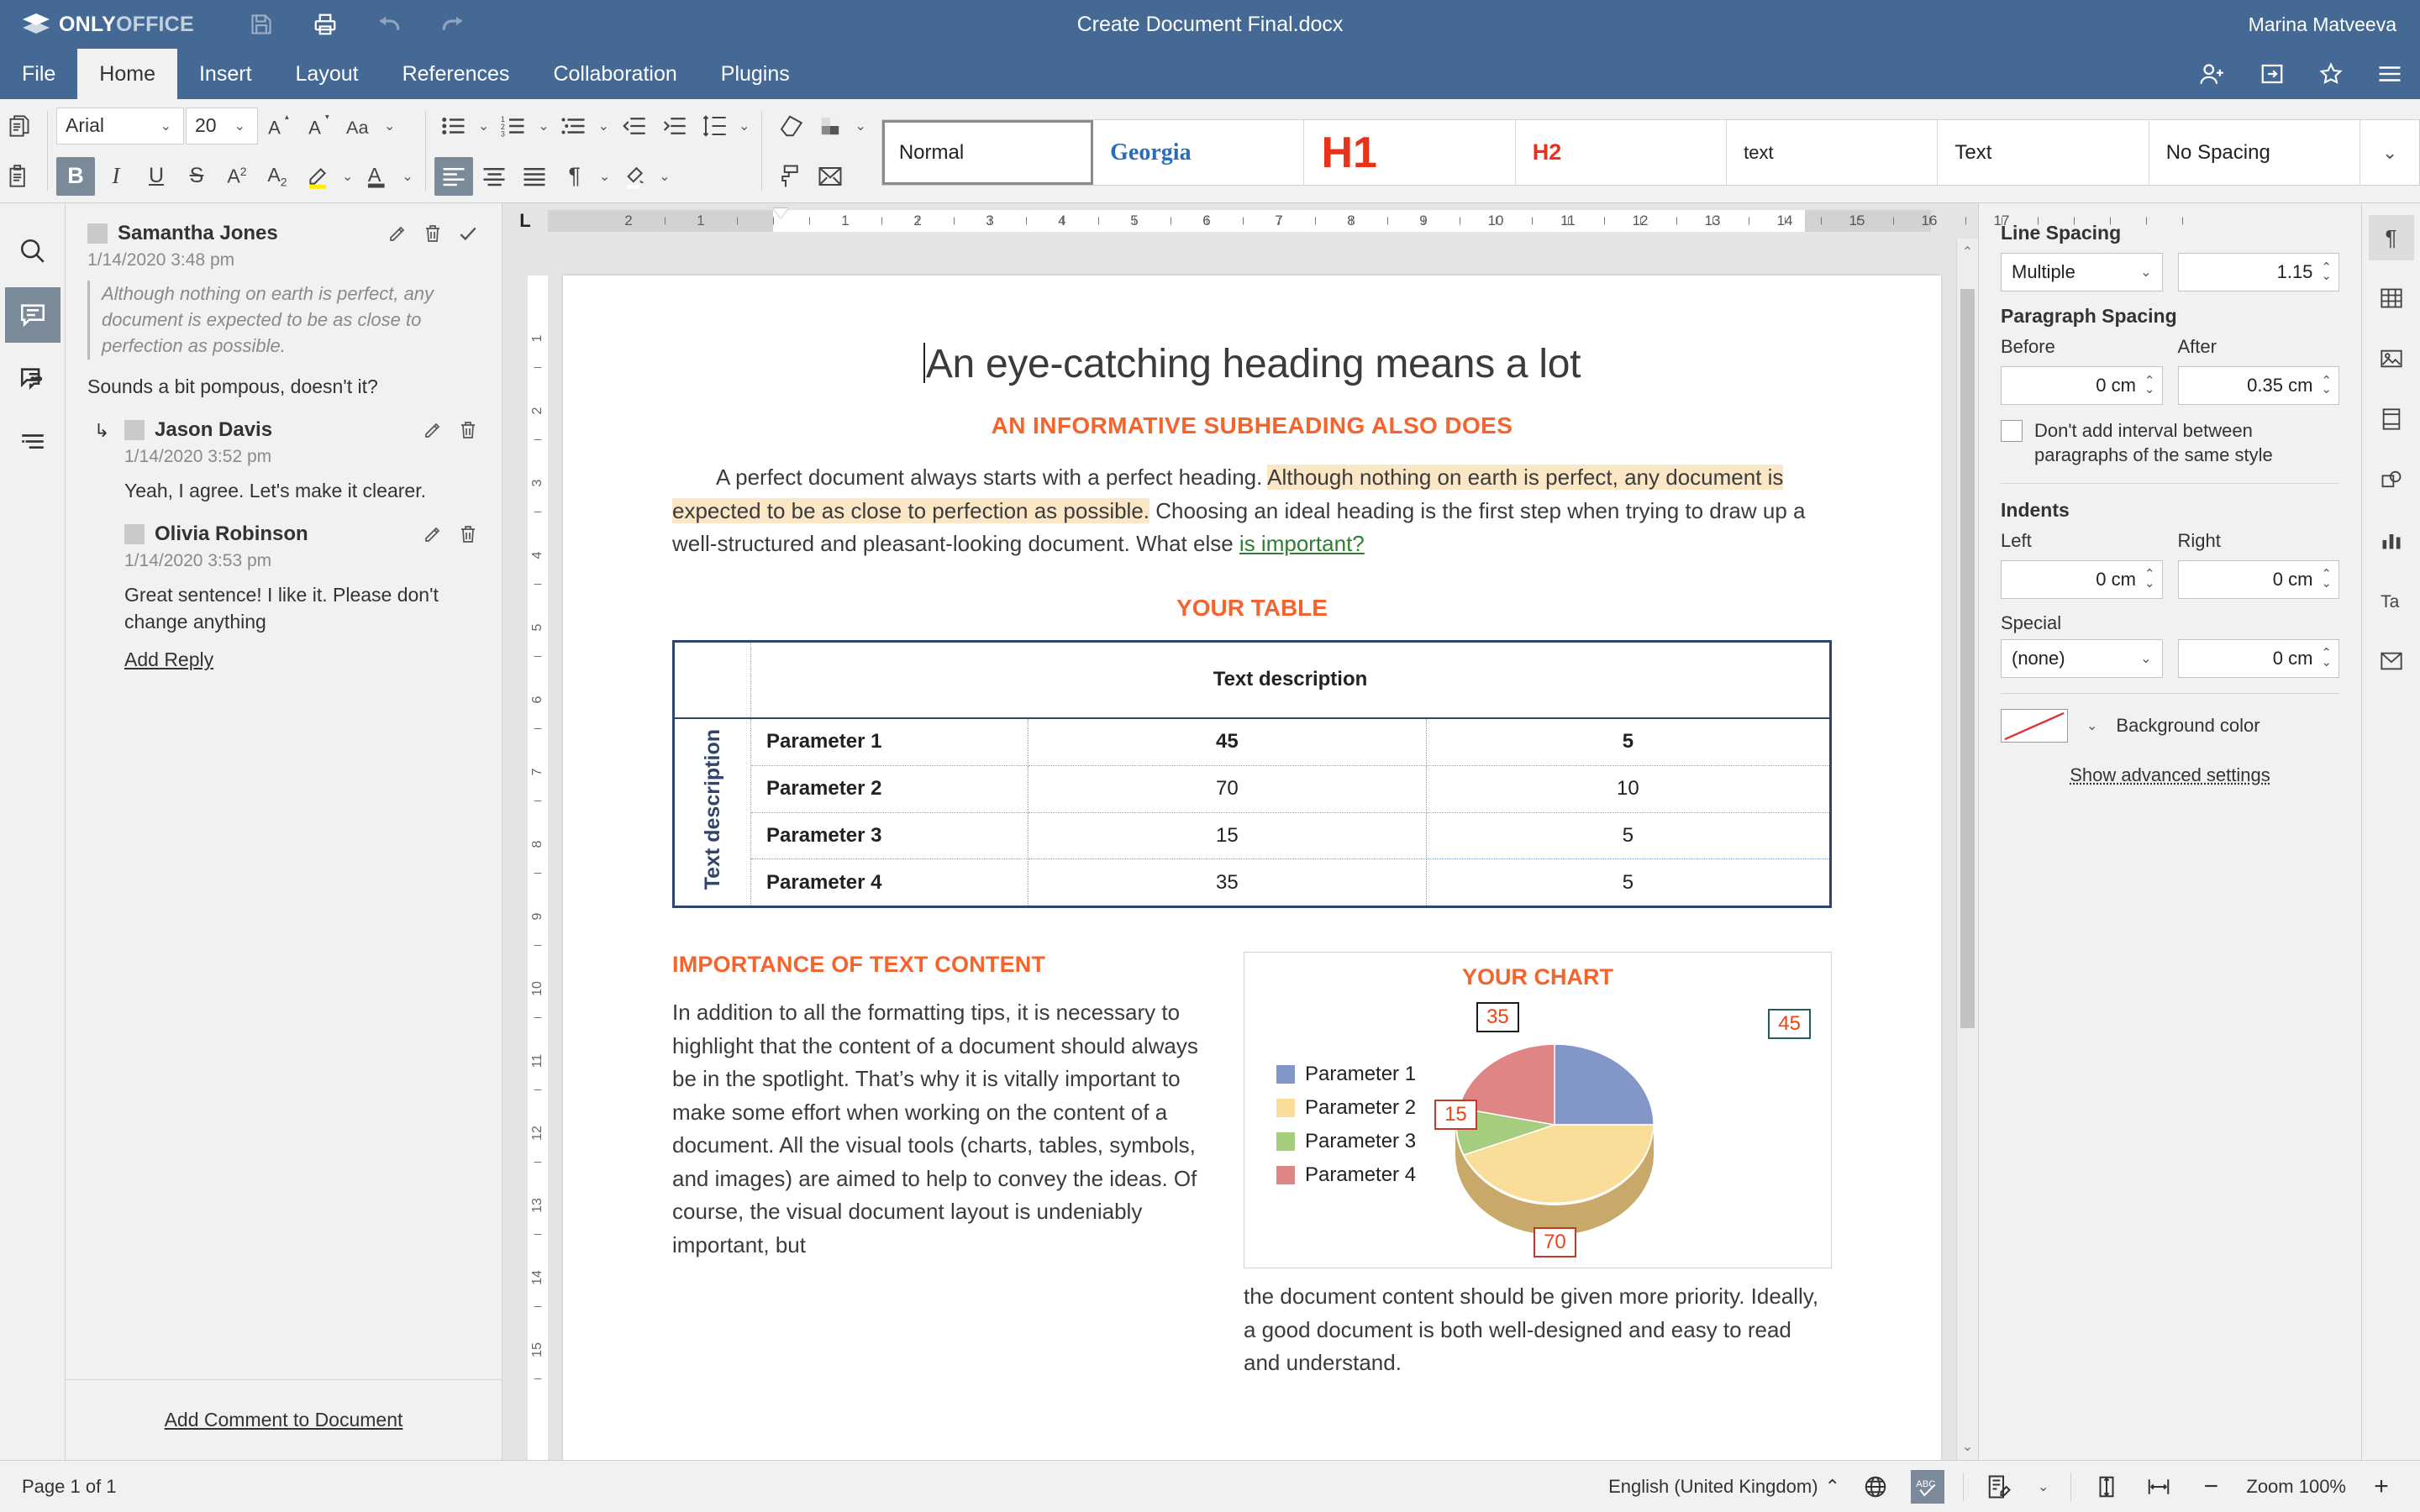  I want to click on zoom-out-icon: −, so click(2211, 1487).